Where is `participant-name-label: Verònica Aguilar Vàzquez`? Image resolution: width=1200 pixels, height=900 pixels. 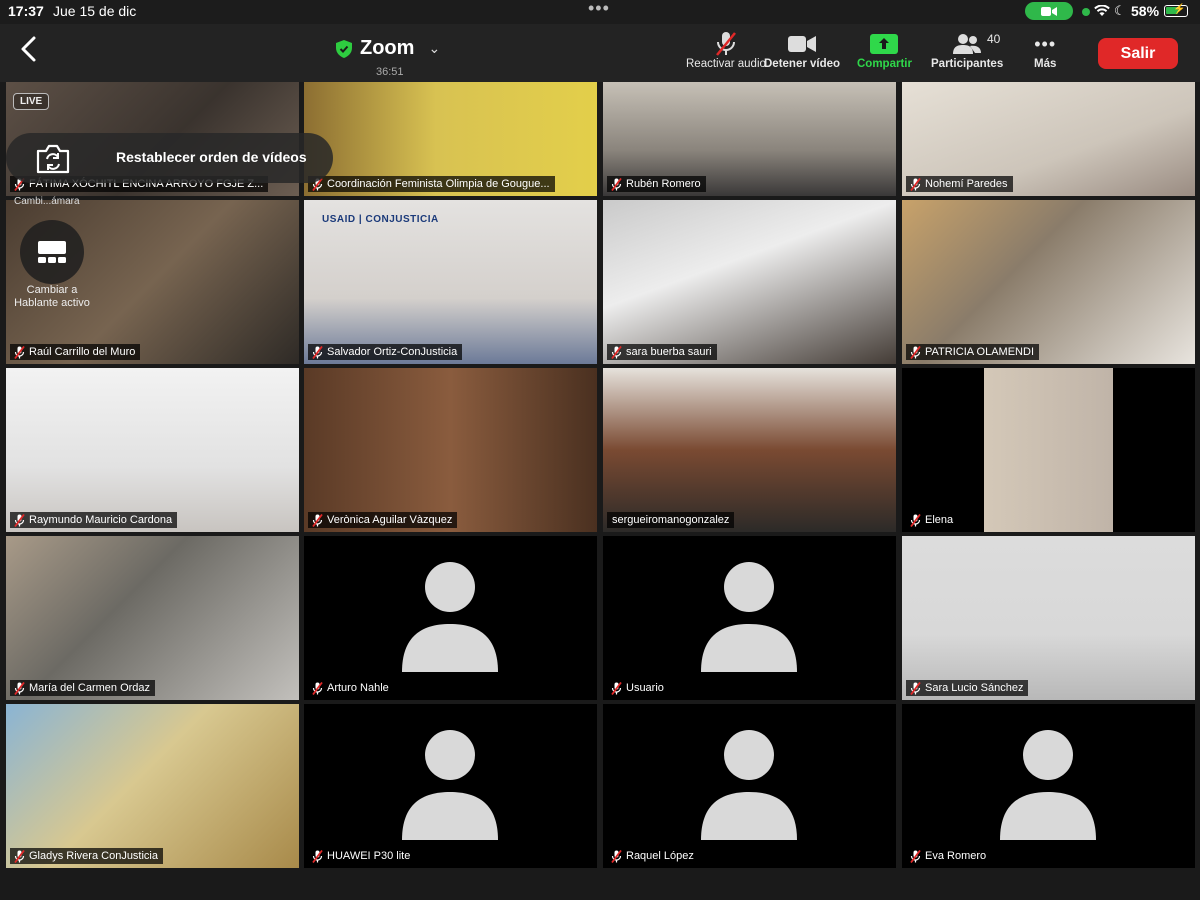 participant-name-label: Verònica Aguilar Vàzquez is located at coordinates (383, 520).